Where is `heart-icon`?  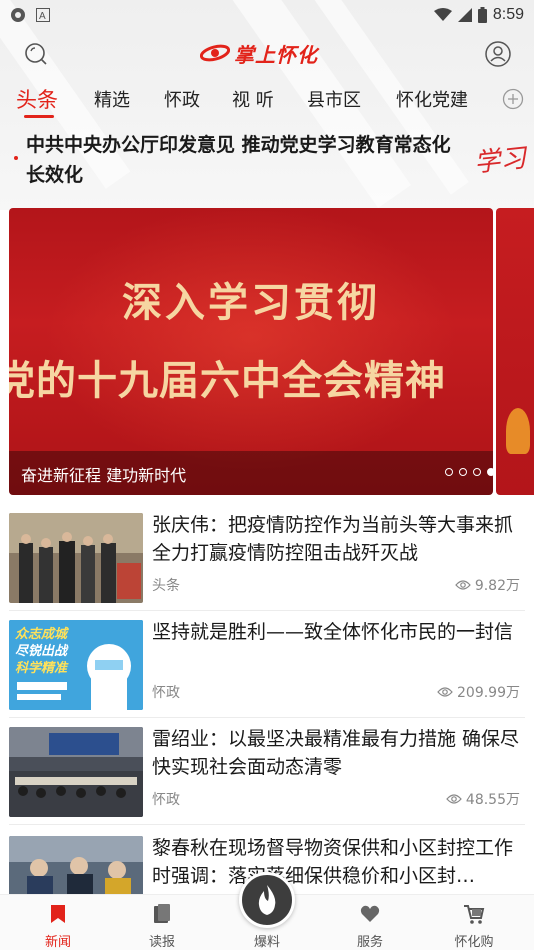
heart-icon is located at coordinates (370, 913).